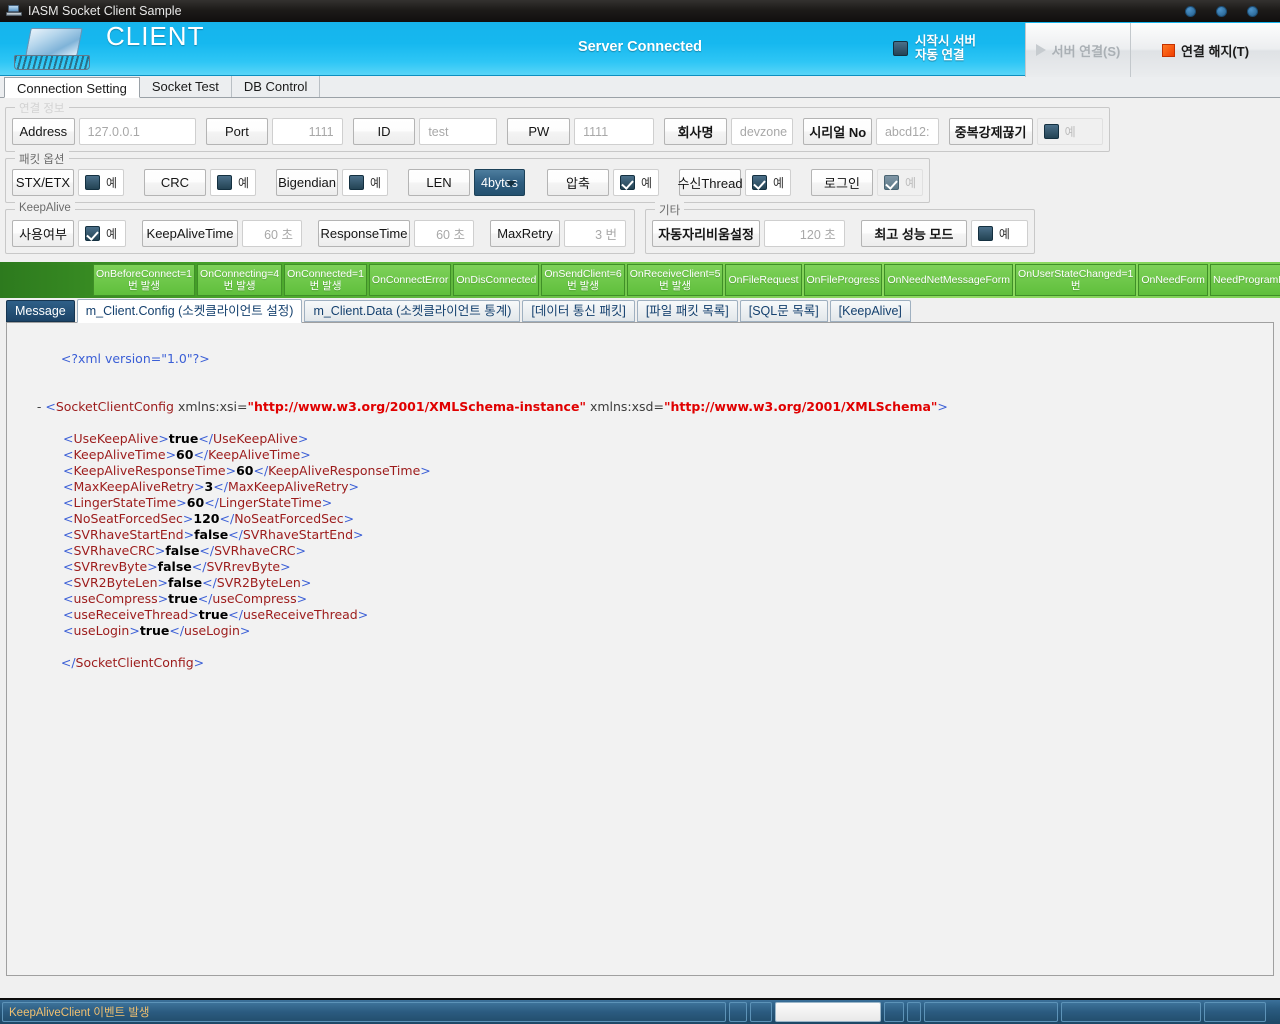  I want to click on xml-tag-close: SVRhaveCRC, so click(255, 550).